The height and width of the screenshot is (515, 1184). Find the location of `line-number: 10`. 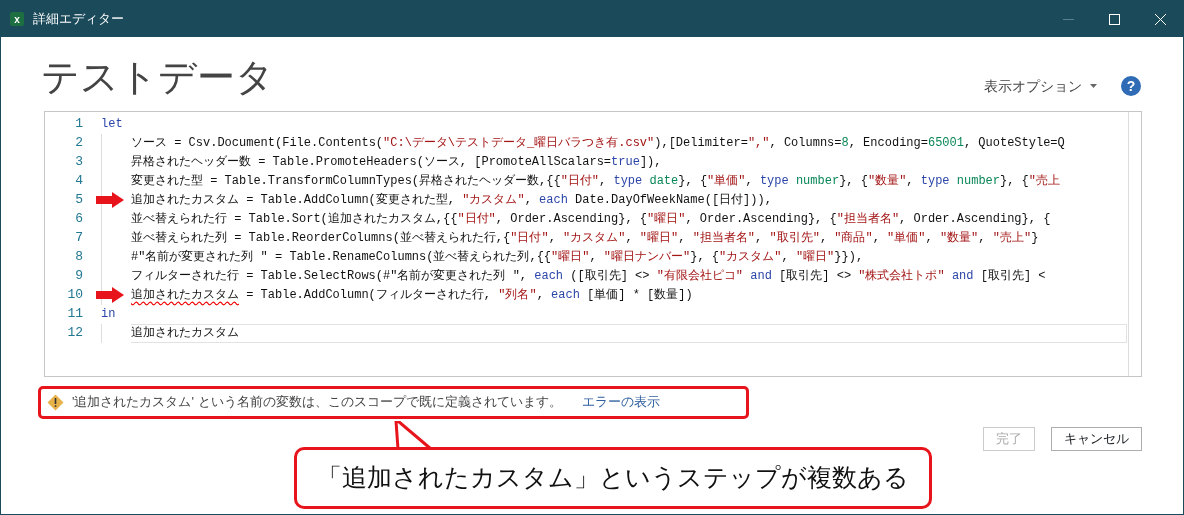

line-number: 10 is located at coordinates (74, 295).